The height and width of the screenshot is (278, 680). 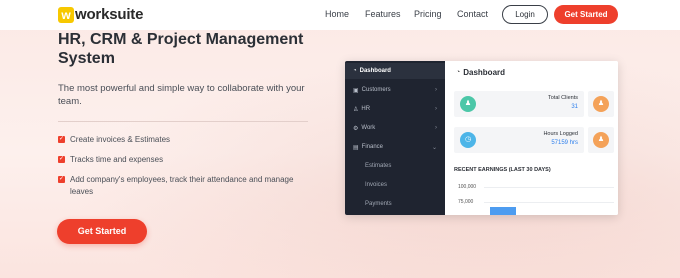 What do you see at coordinates (183, 121) in the screenshot?
I see `hero-divider` at bounding box center [183, 121].